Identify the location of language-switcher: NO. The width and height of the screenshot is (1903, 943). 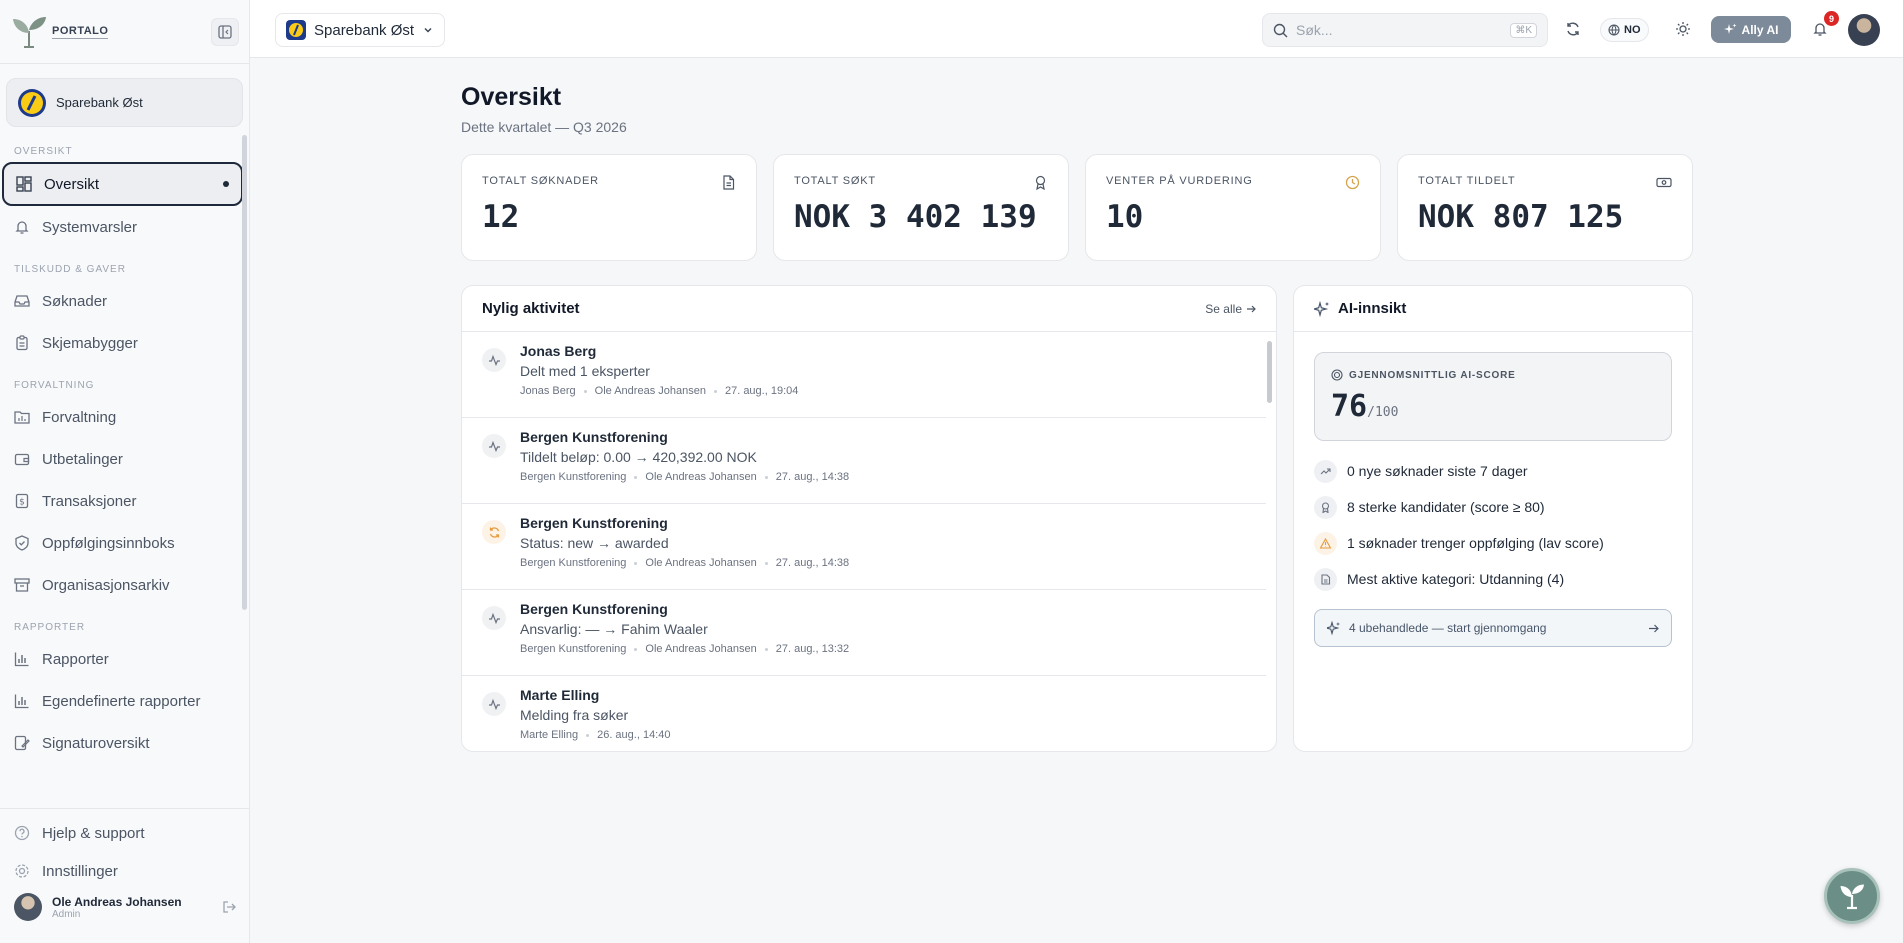
(1624, 30).